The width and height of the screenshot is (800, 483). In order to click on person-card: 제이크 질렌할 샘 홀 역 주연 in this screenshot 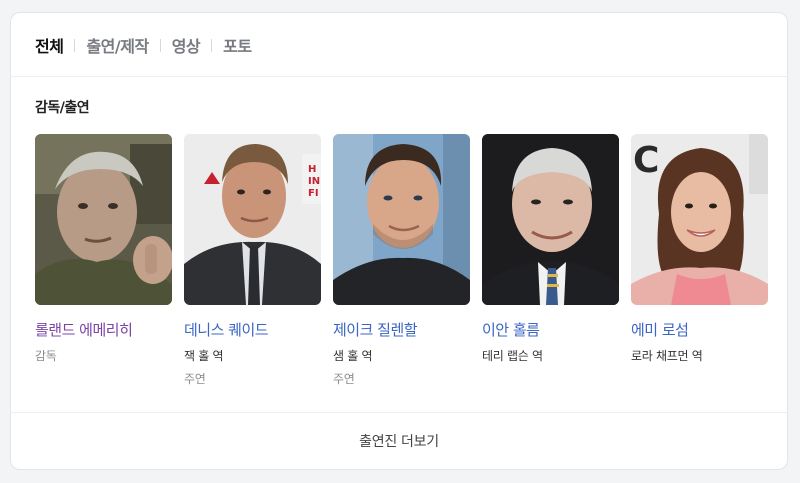, I will do `click(402, 260)`.